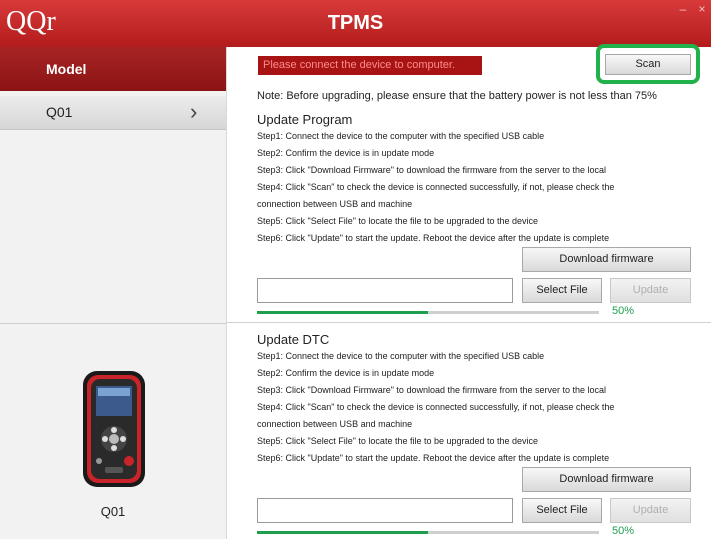  What do you see at coordinates (113, 511) in the screenshot?
I see `device-name: Q01` at bounding box center [113, 511].